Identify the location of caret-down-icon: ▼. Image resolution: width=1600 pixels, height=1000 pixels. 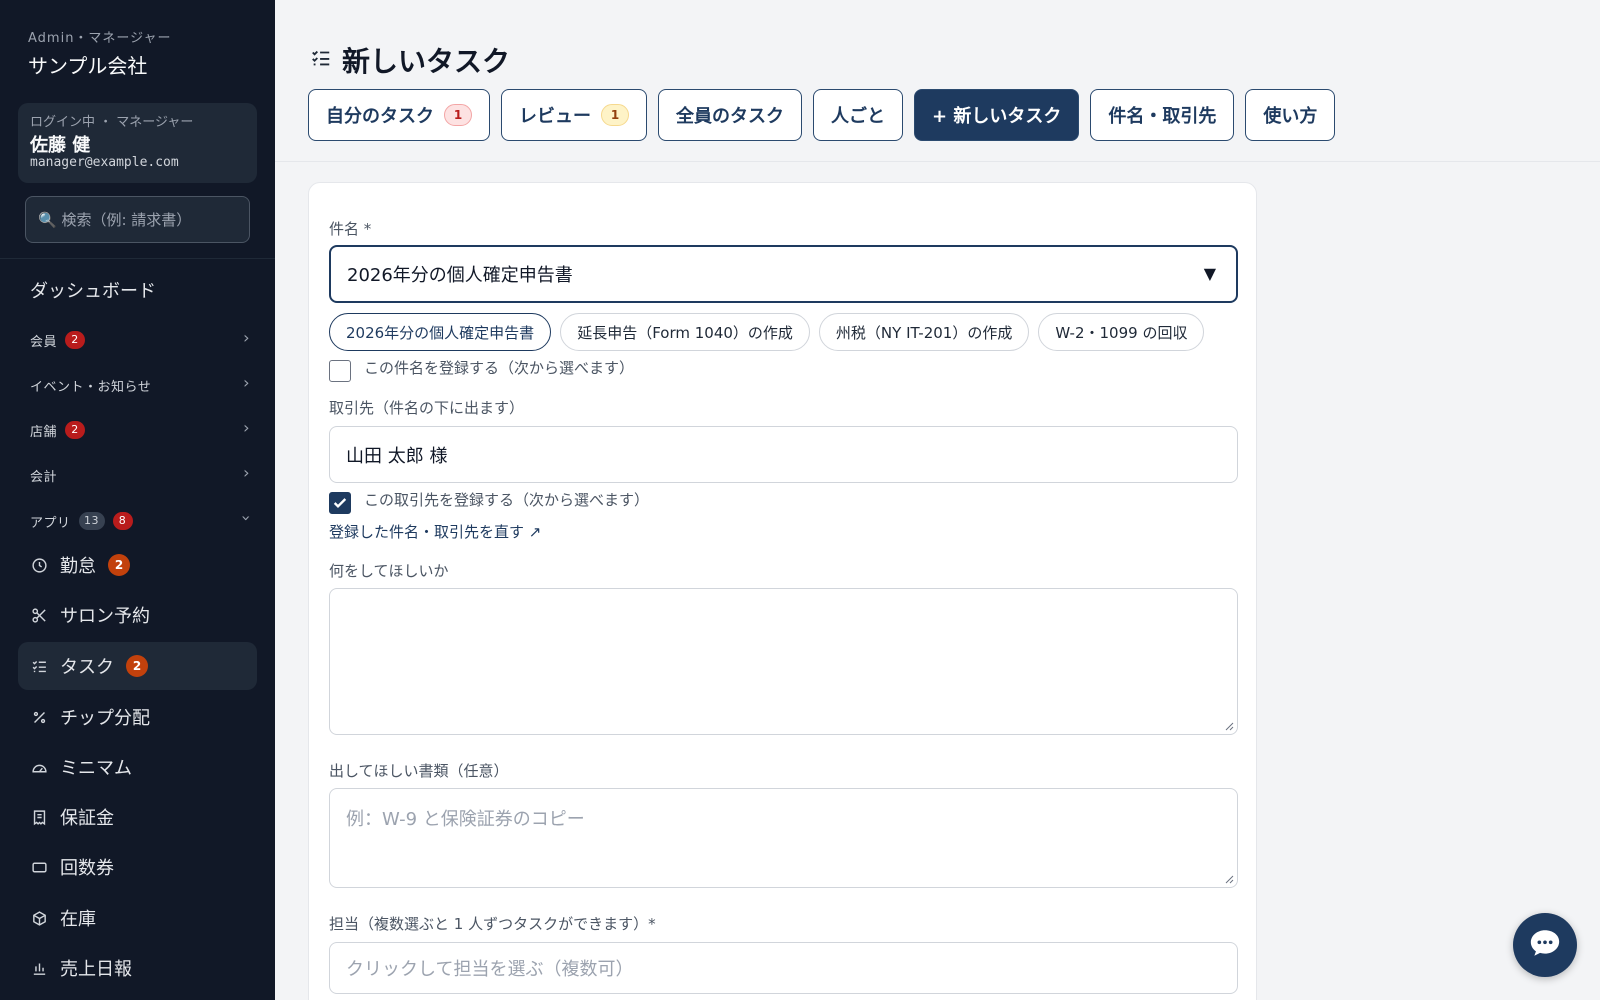
(1209, 273).